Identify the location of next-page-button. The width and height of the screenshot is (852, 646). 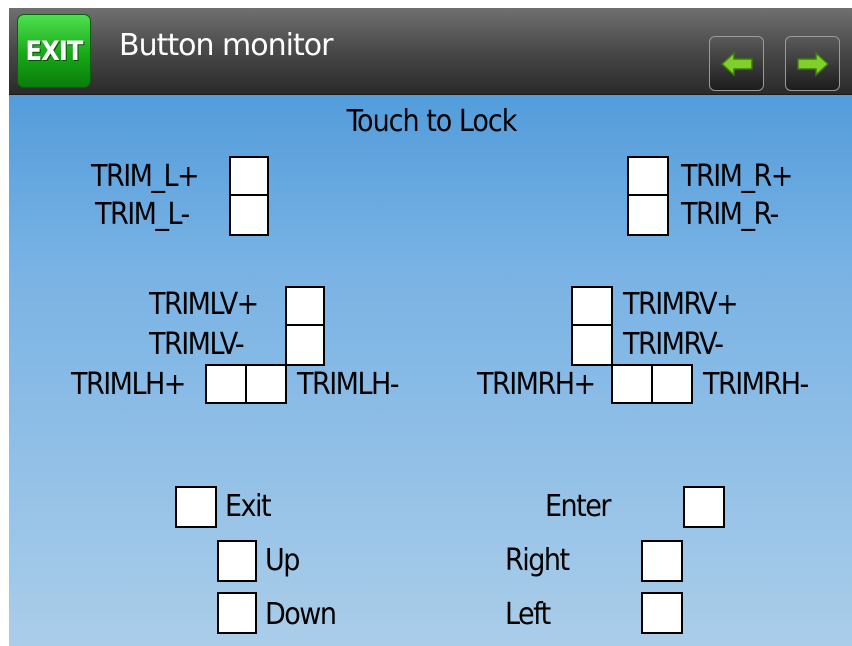
(812, 63).